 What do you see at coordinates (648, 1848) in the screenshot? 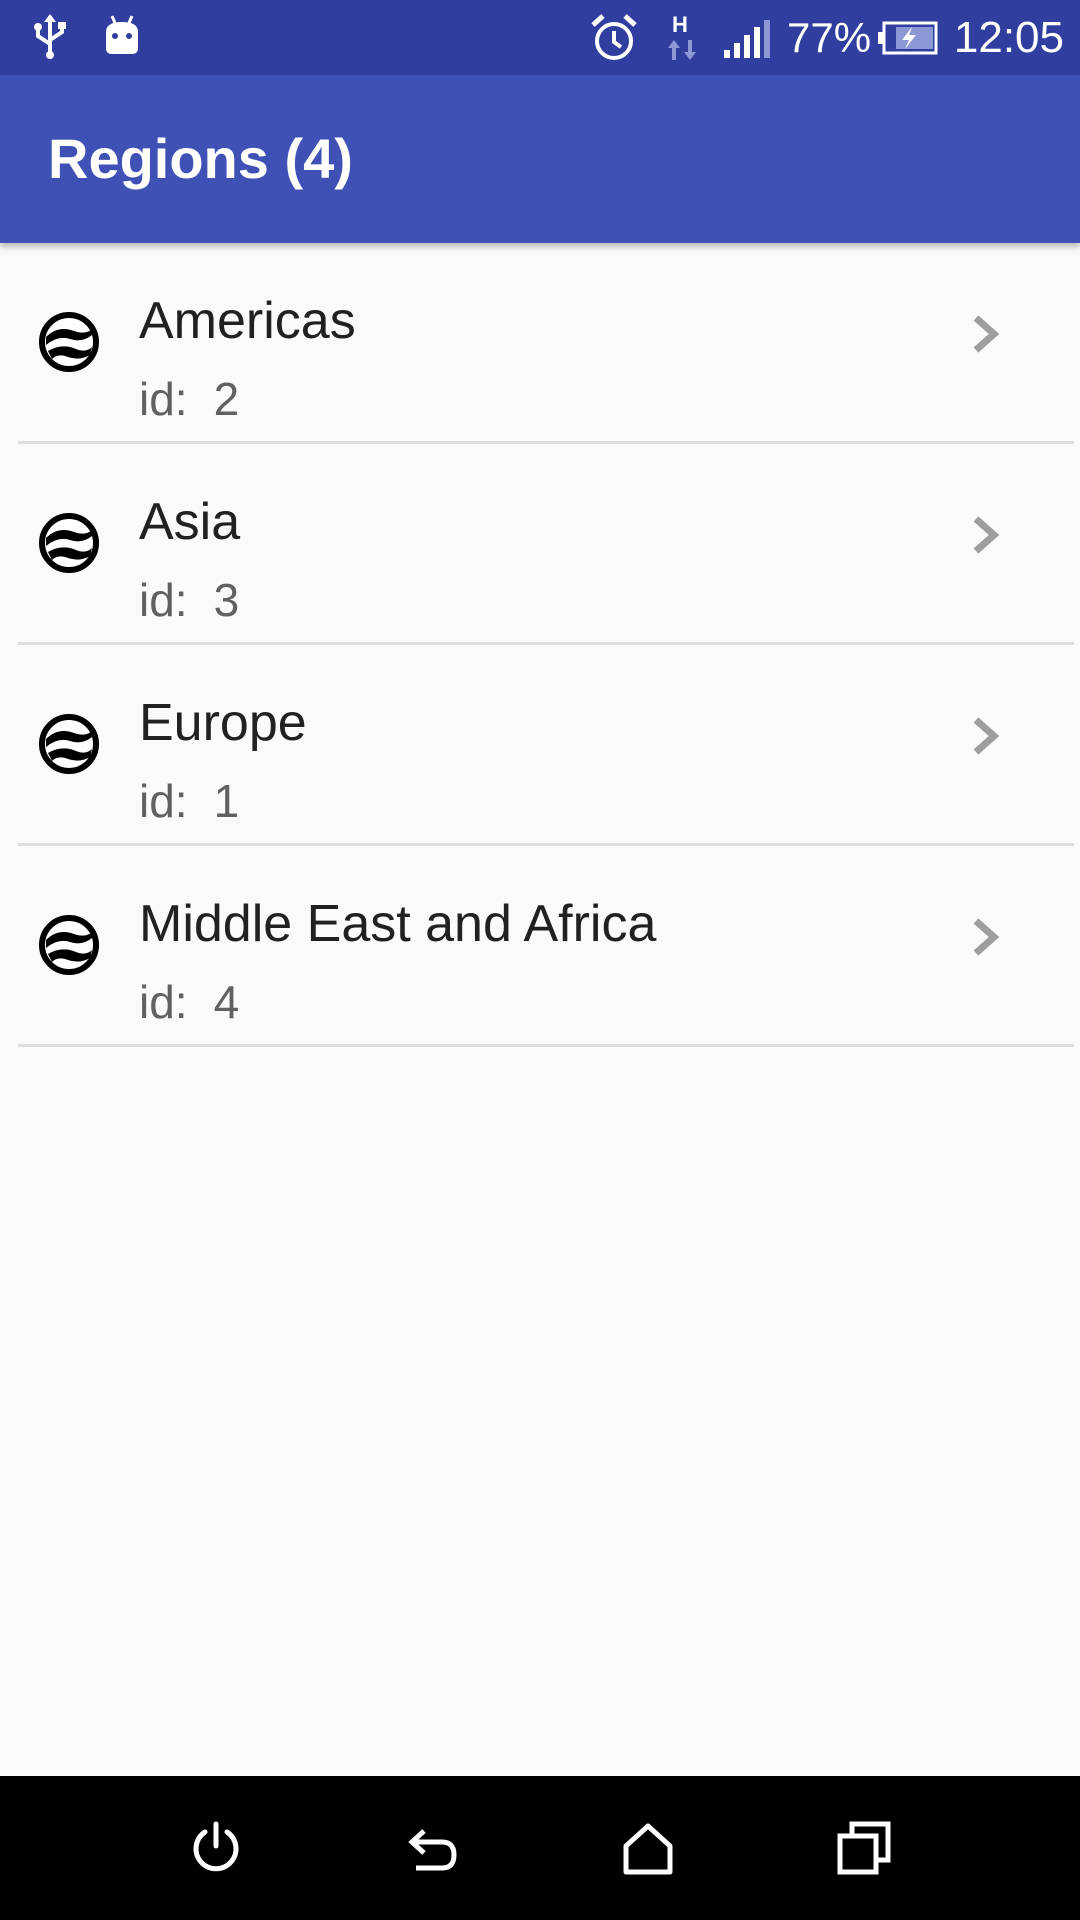
I see `home-icon` at bounding box center [648, 1848].